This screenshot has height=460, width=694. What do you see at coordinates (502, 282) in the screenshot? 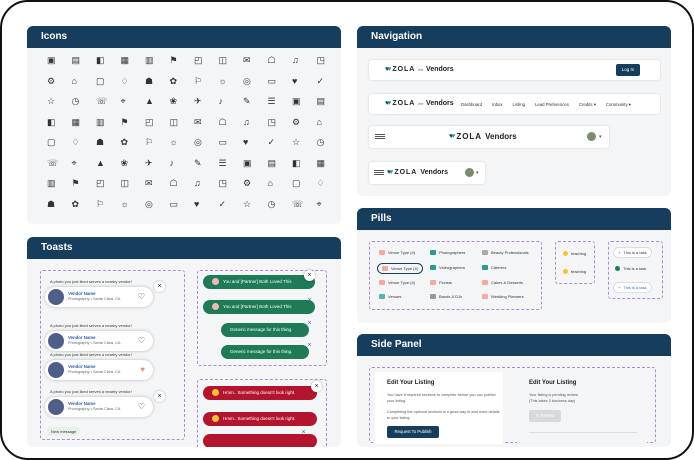
I see `pill-cakes: Cakes & Desserts` at bounding box center [502, 282].